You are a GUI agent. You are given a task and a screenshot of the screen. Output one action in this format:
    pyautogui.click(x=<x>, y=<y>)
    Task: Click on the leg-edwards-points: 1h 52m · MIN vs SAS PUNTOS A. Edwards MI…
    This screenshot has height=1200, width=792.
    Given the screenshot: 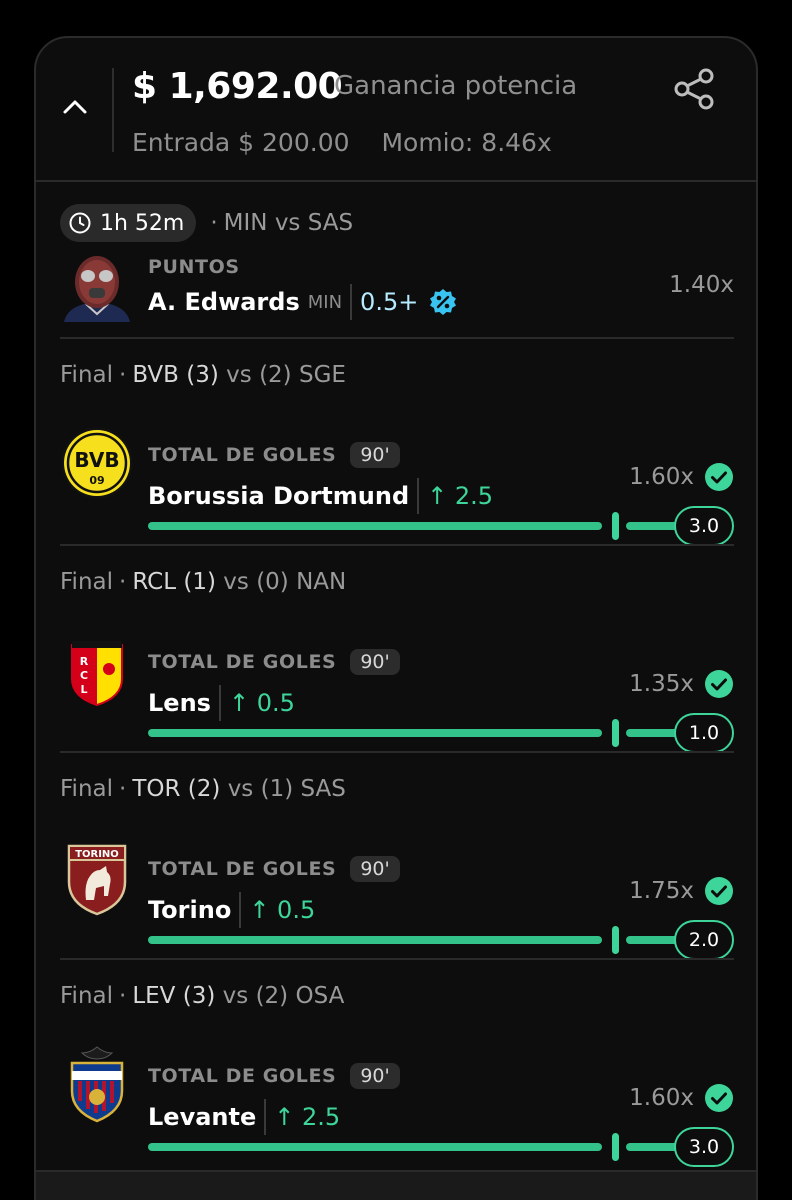 What is the action you would take?
    pyautogui.click(x=397, y=266)
    